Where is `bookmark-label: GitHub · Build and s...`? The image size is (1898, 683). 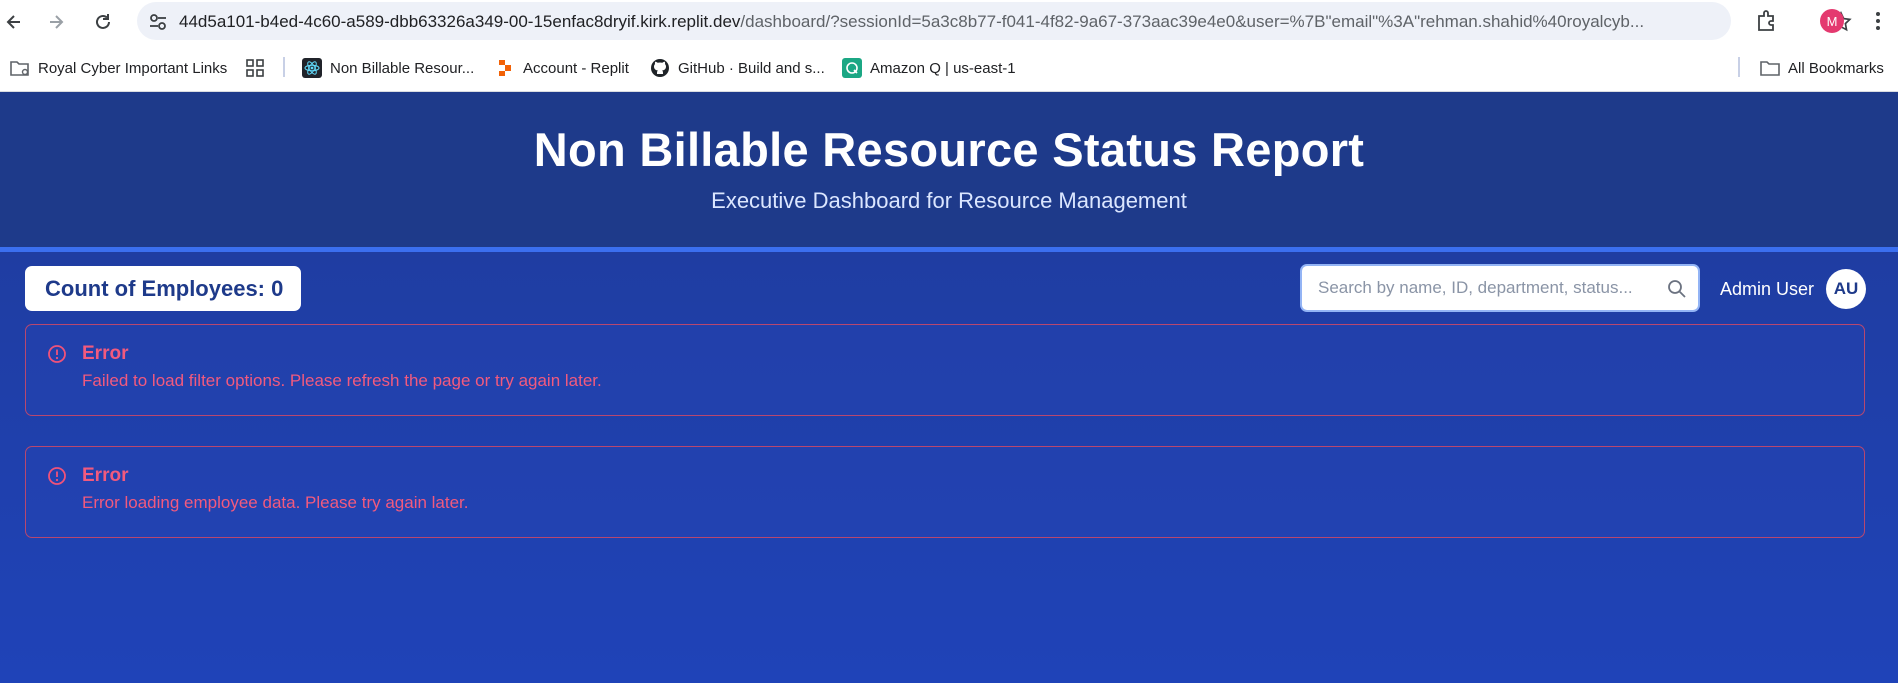 bookmark-label: GitHub · Build and s... is located at coordinates (751, 68).